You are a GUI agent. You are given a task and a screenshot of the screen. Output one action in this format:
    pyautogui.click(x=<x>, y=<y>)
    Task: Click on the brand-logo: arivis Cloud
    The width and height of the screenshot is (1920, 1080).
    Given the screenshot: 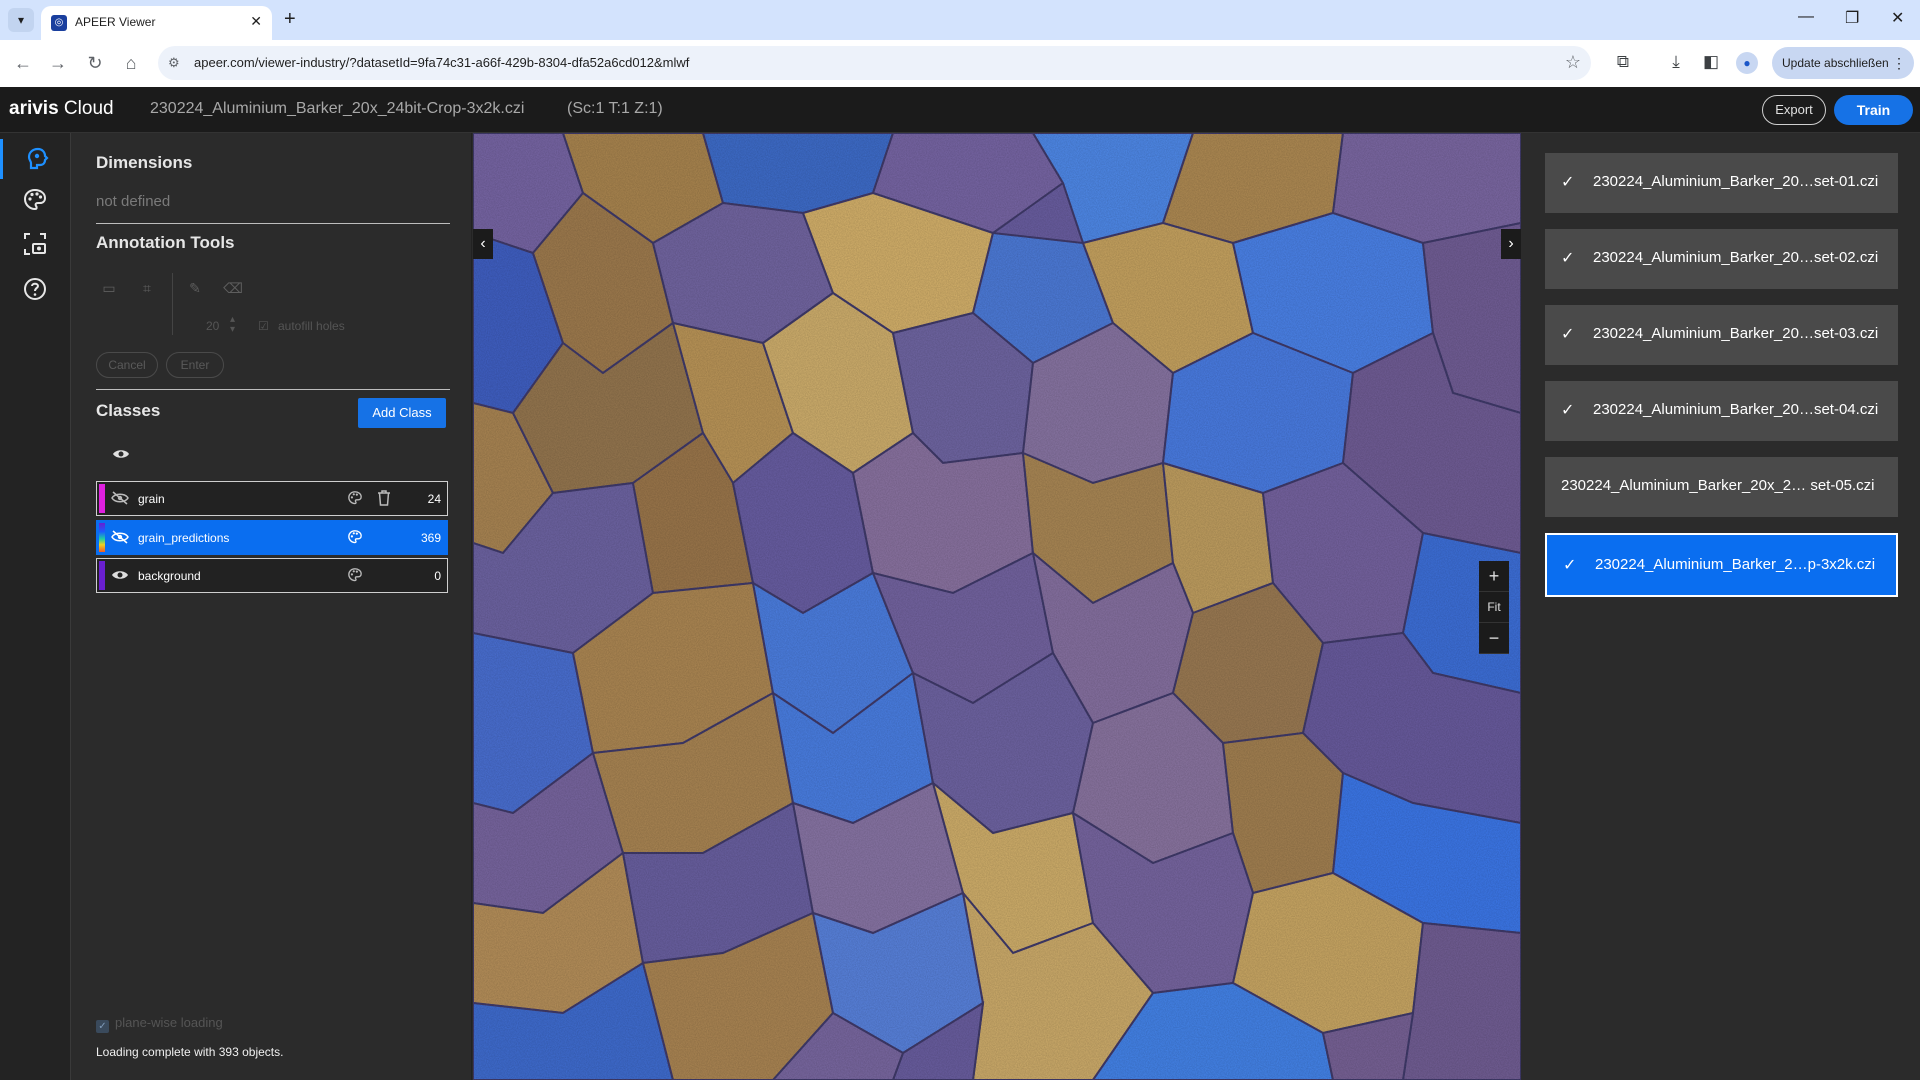 What is the action you would take?
    pyautogui.click(x=61, y=109)
    